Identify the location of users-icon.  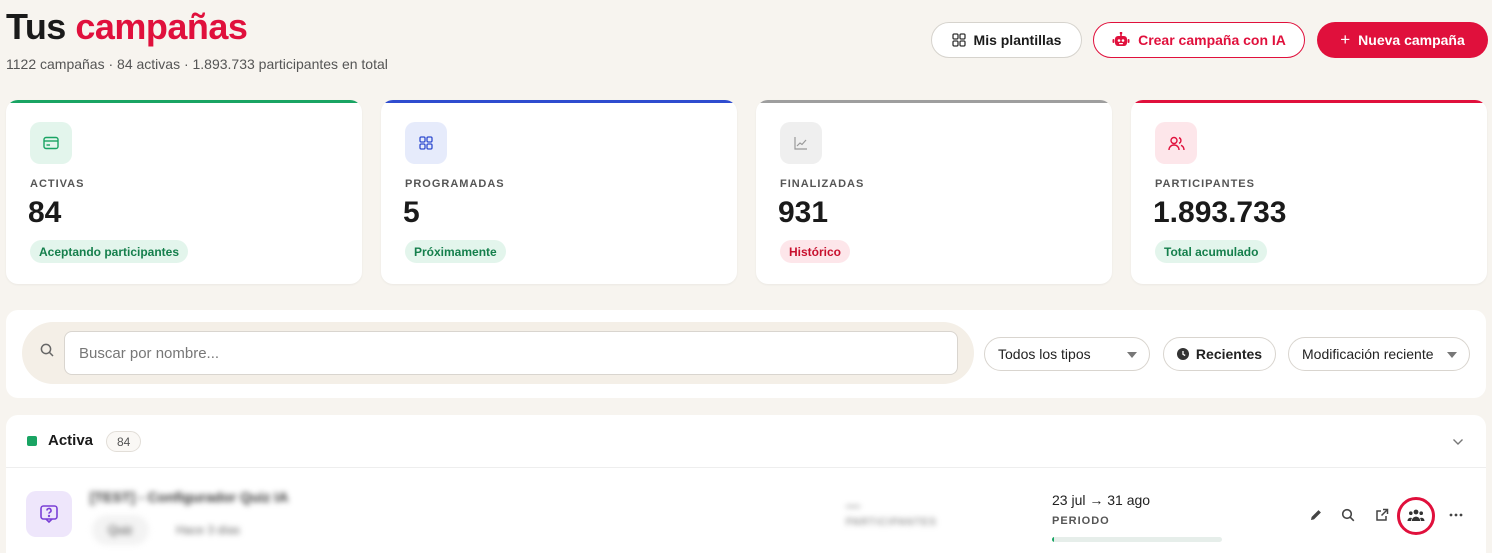
(1176, 143).